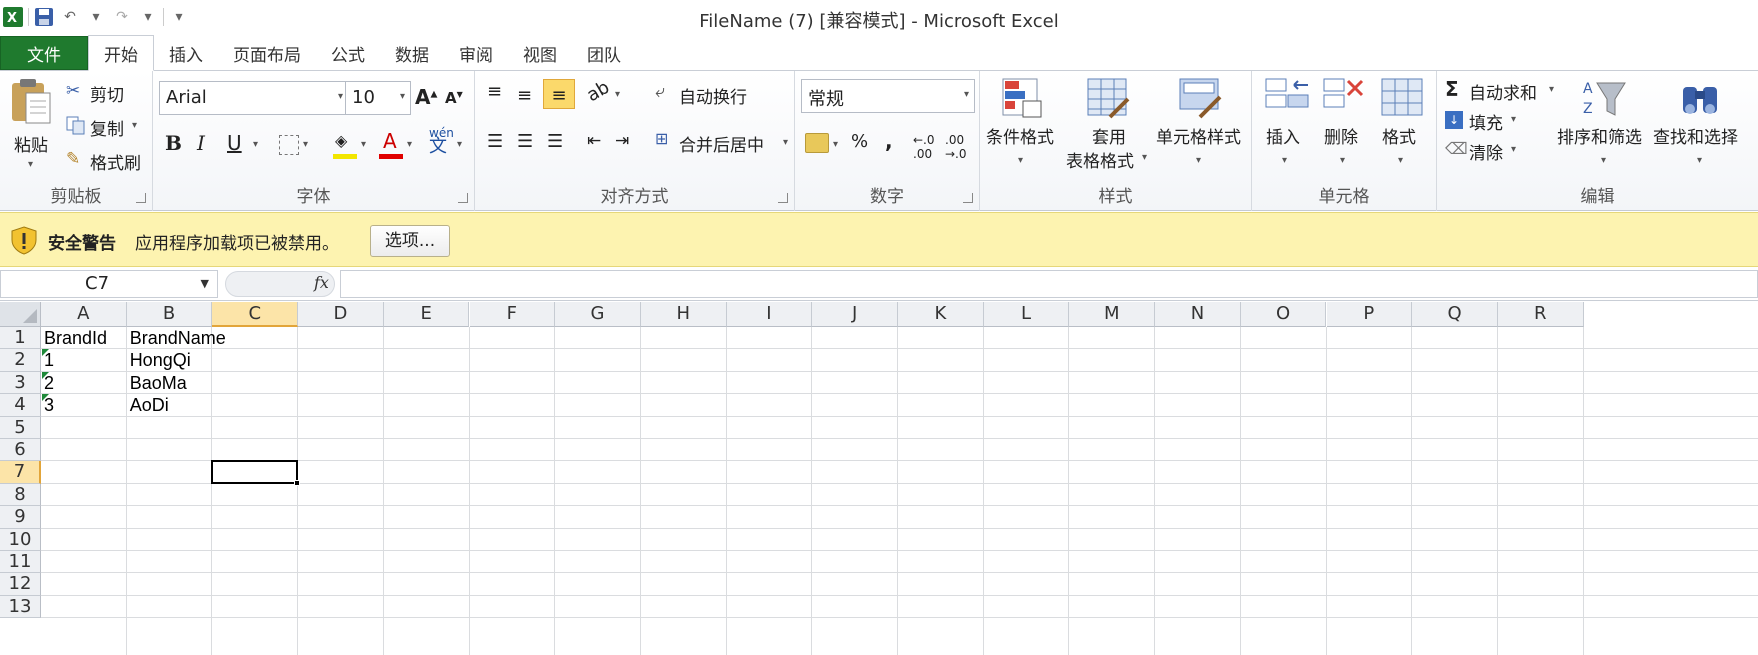 This screenshot has height=655, width=1758. I want to click on select-all-corner, so click(20, 314).